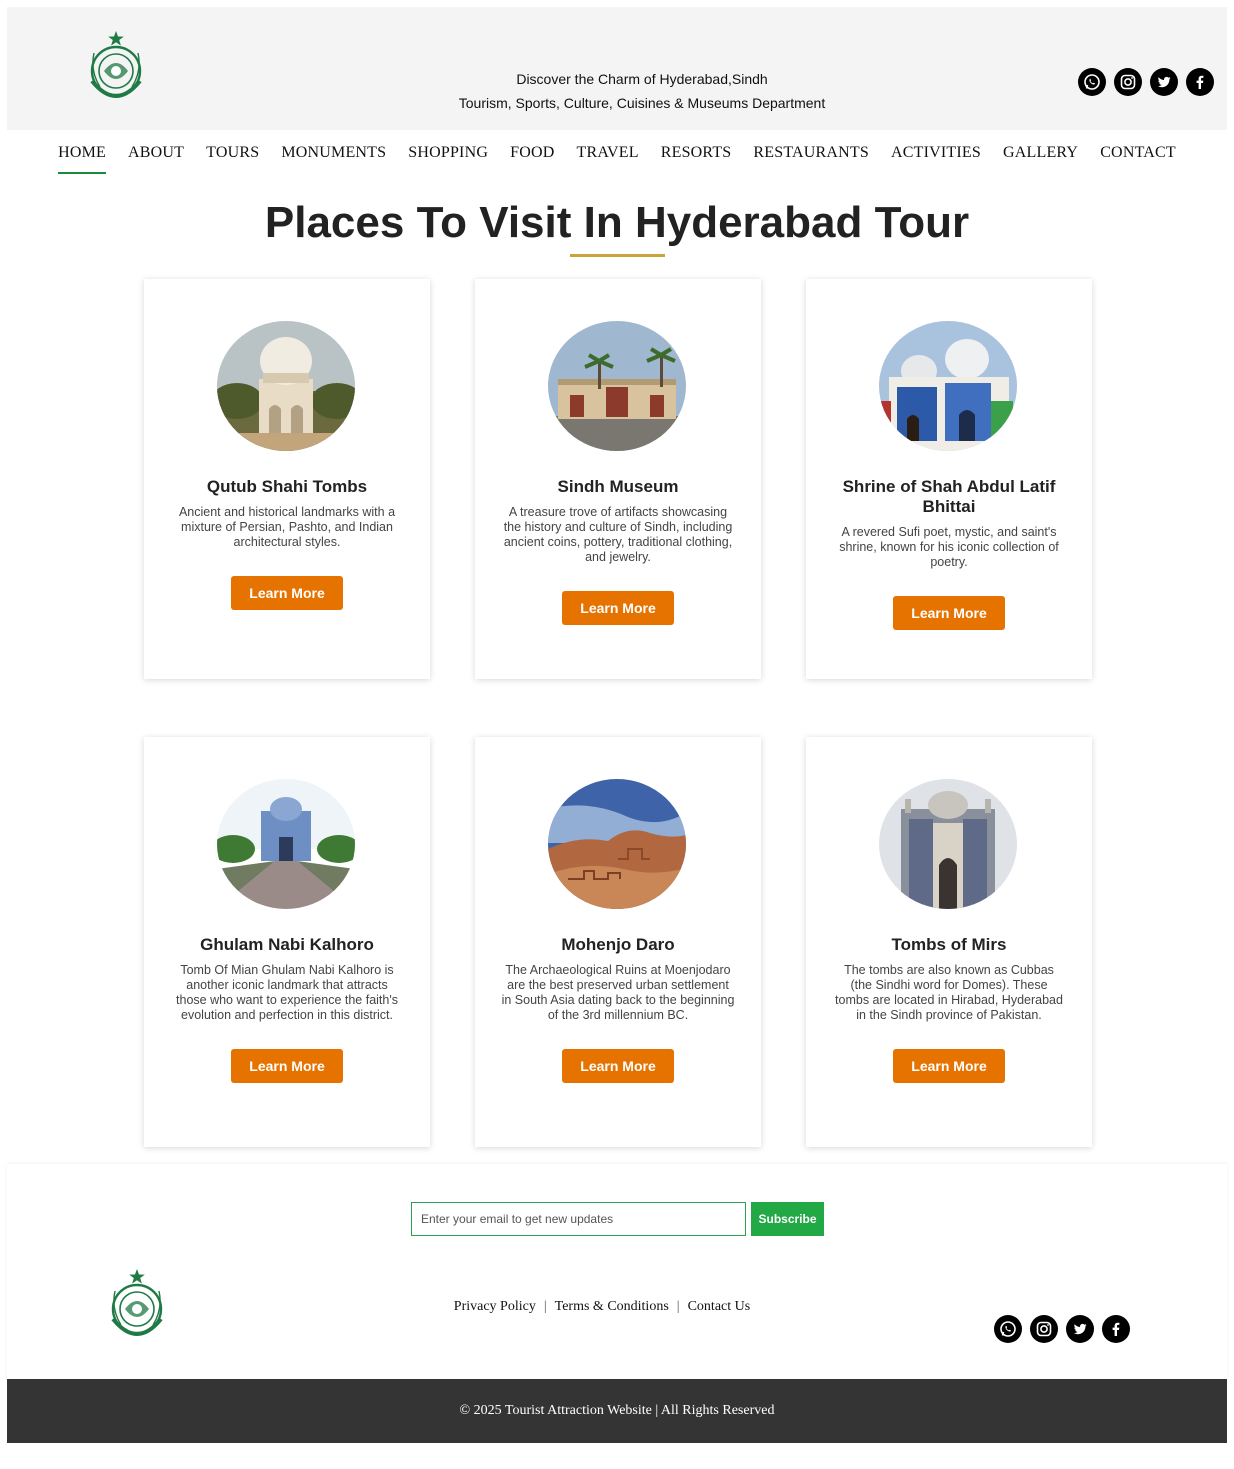 This screenshot has width=1234, height=1469. What do you see at coordinates (532, 159) in the screenshot?
I see `nav-item-food: FOOD` at bounding box center [532, 159].